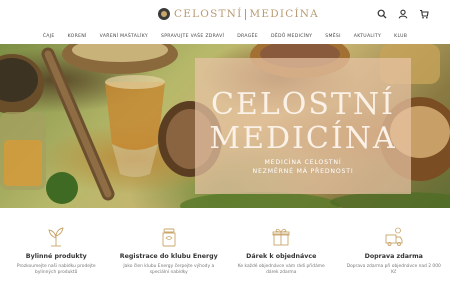 This screenshot has width=450, height=296. Describe the element at coordinates (281, 237) in the screenshot. I see `gift-icon` at that location.